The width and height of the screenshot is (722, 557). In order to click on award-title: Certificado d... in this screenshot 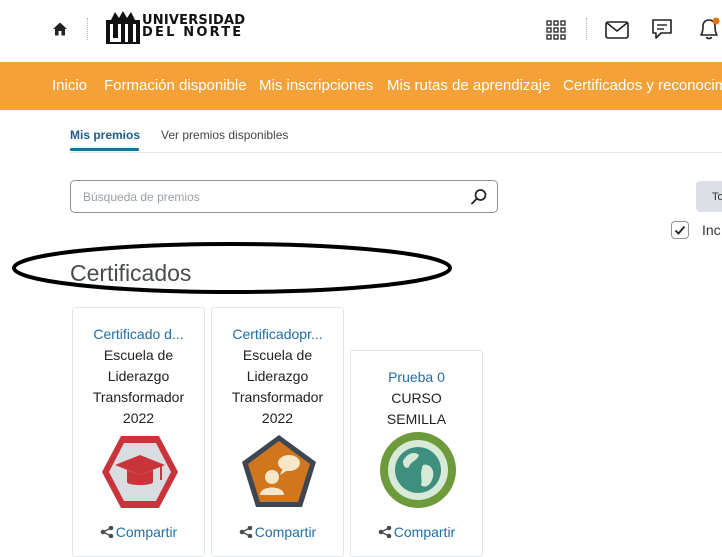, I will do `click(138, 334)`.